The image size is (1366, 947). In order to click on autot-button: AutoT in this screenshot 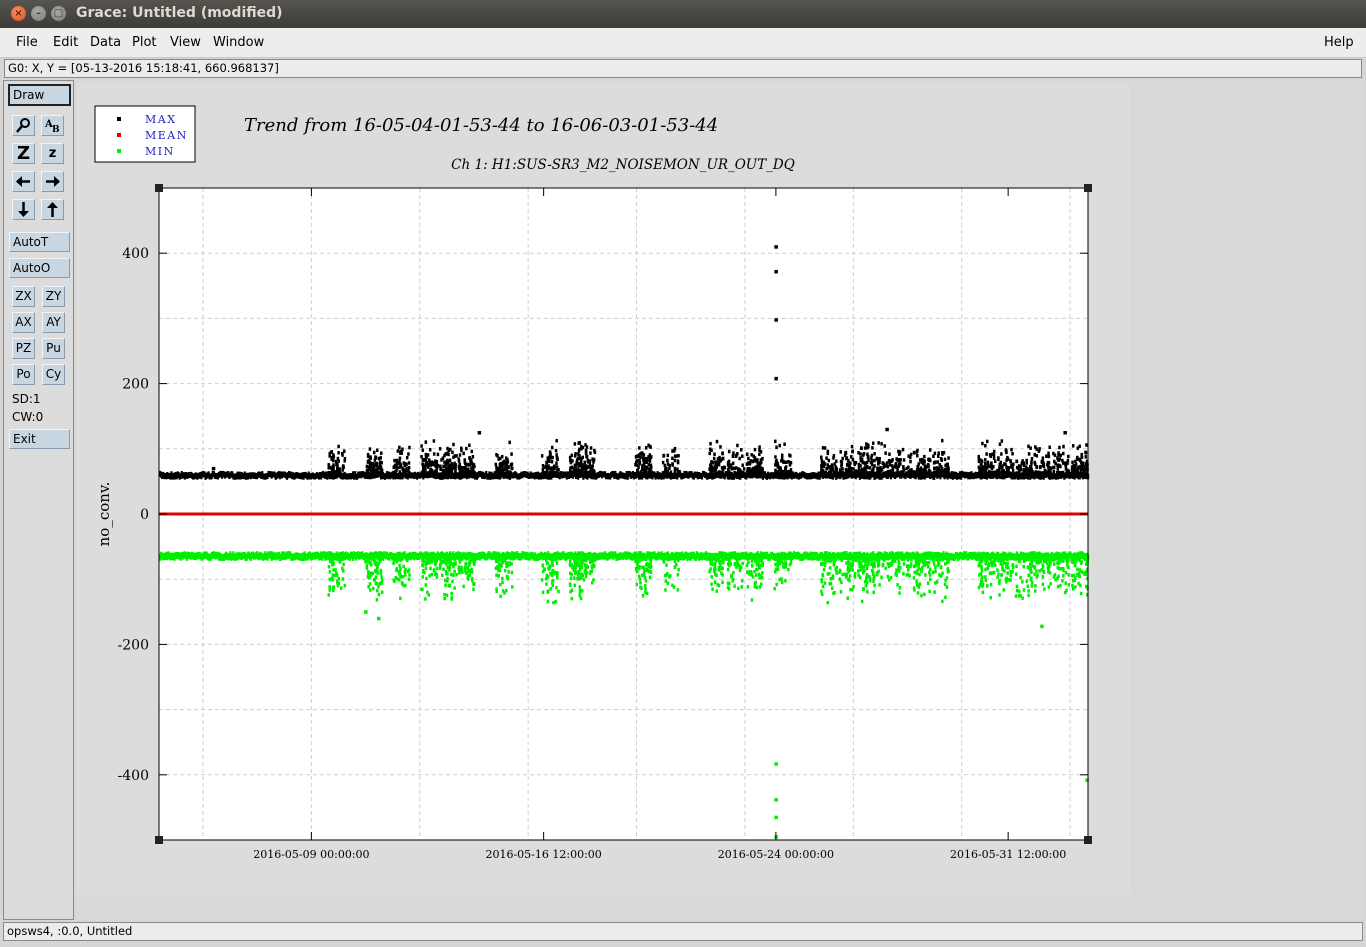, I will do `click(39, 242)`.